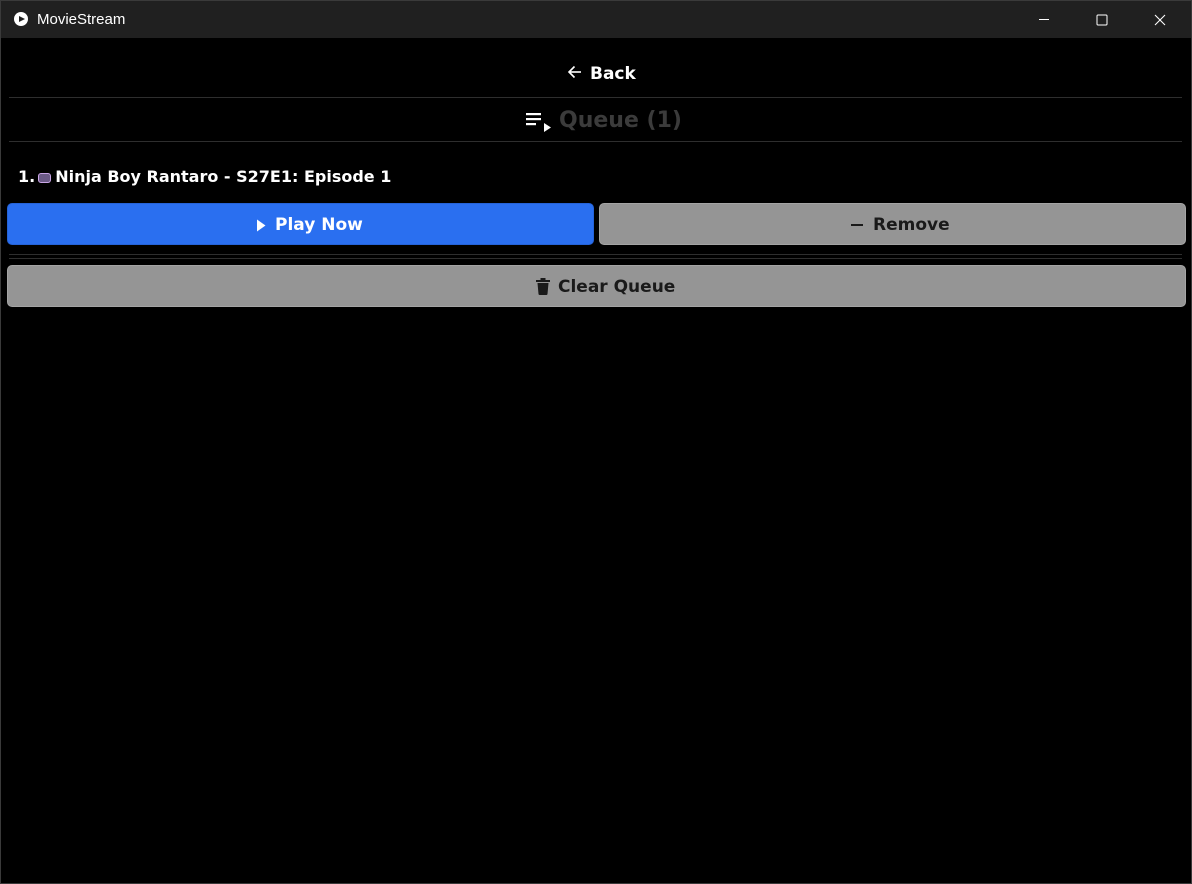  I want to click on maximize-icon, so click(1102, 20).